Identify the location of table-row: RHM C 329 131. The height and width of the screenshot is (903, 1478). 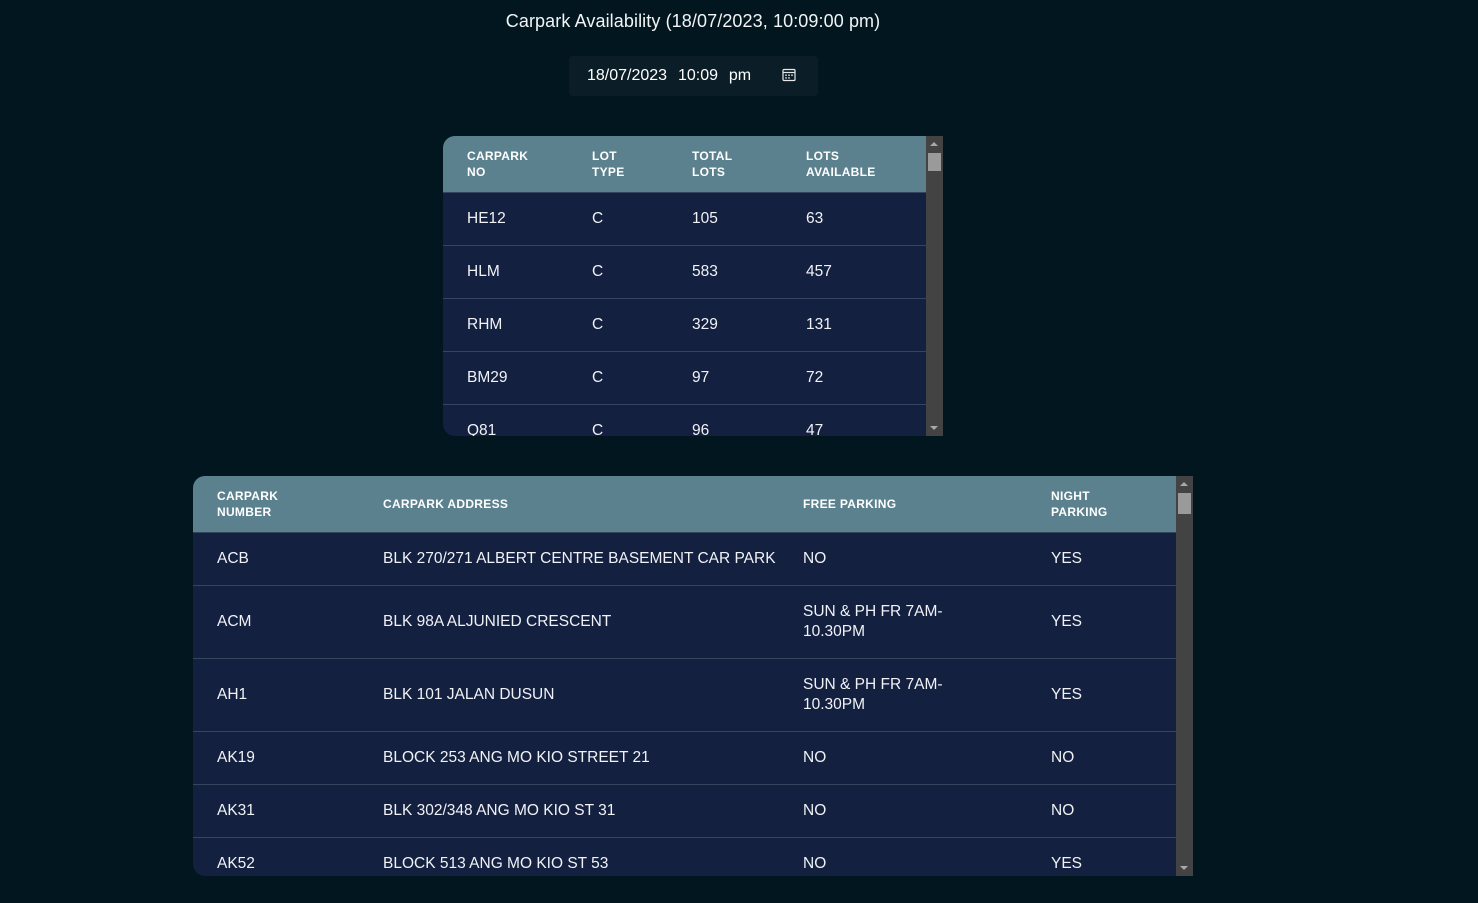
(684, 325).